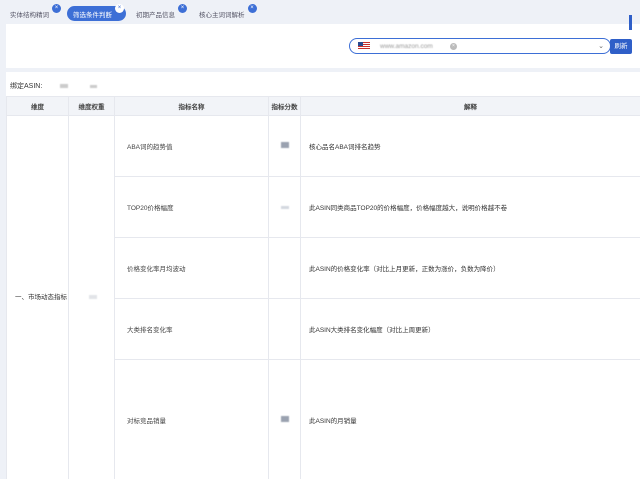 This screenshot has height=479, width=640. I want to click on indicator-desc: 此ASIN大类排名变化幅度（对比上周更新）, so click(470, 329).